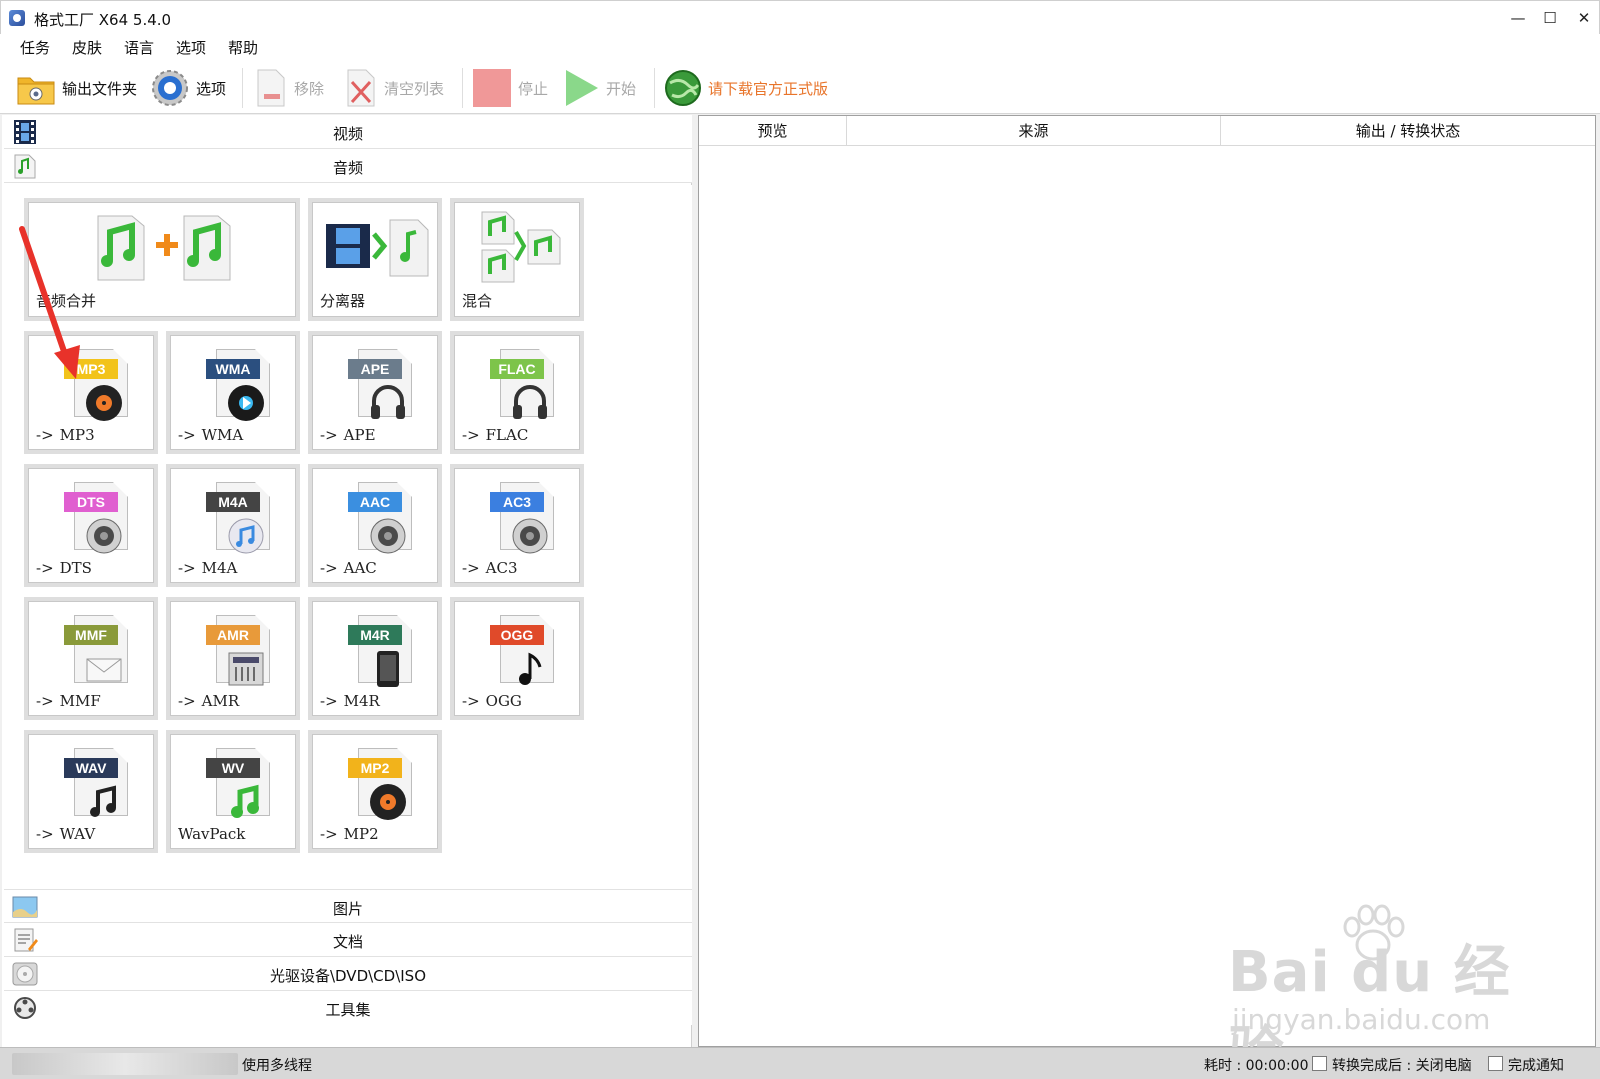  I want to click on format-badge: AMR, so click(233, 635).